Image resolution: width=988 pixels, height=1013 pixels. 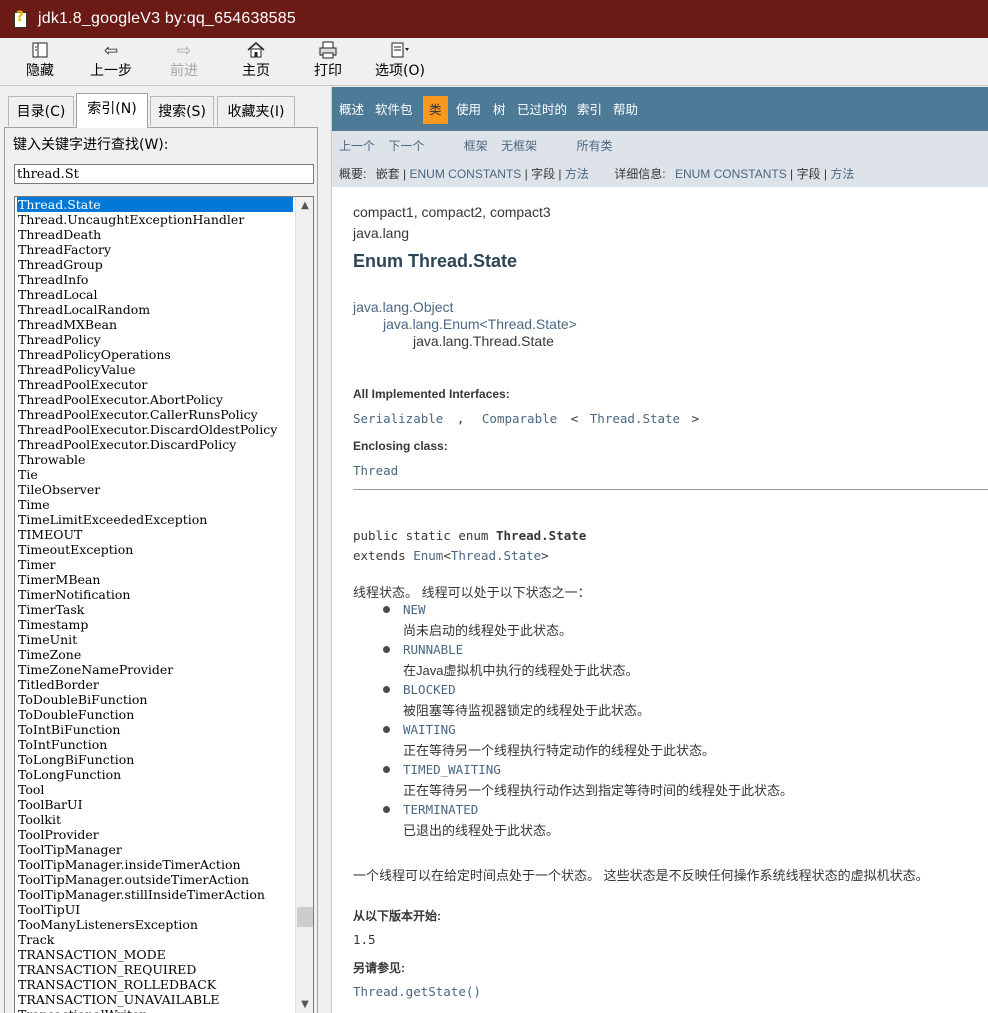 What do you see at coordinates (155, 1010) in the screenshot?
I see `index-list-item: TransactionalWriter` at bounding box center [155, 1010].